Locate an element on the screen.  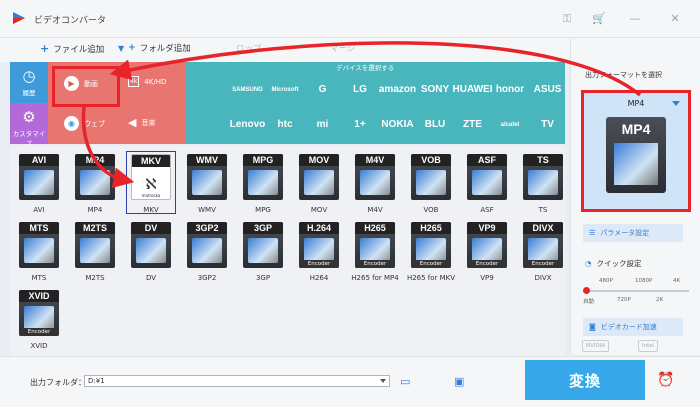
format-thumbnail: VP9 Encoder is located at coordinates (487, 245).